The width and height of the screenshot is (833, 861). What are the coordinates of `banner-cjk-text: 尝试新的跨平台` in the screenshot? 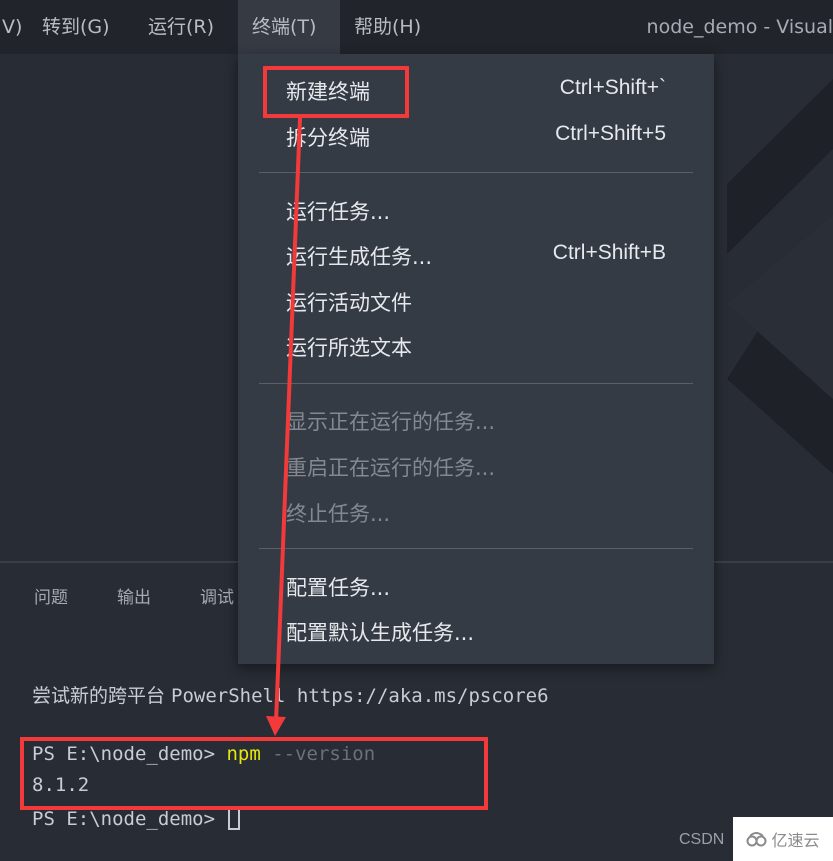 It's located at (102, 696).